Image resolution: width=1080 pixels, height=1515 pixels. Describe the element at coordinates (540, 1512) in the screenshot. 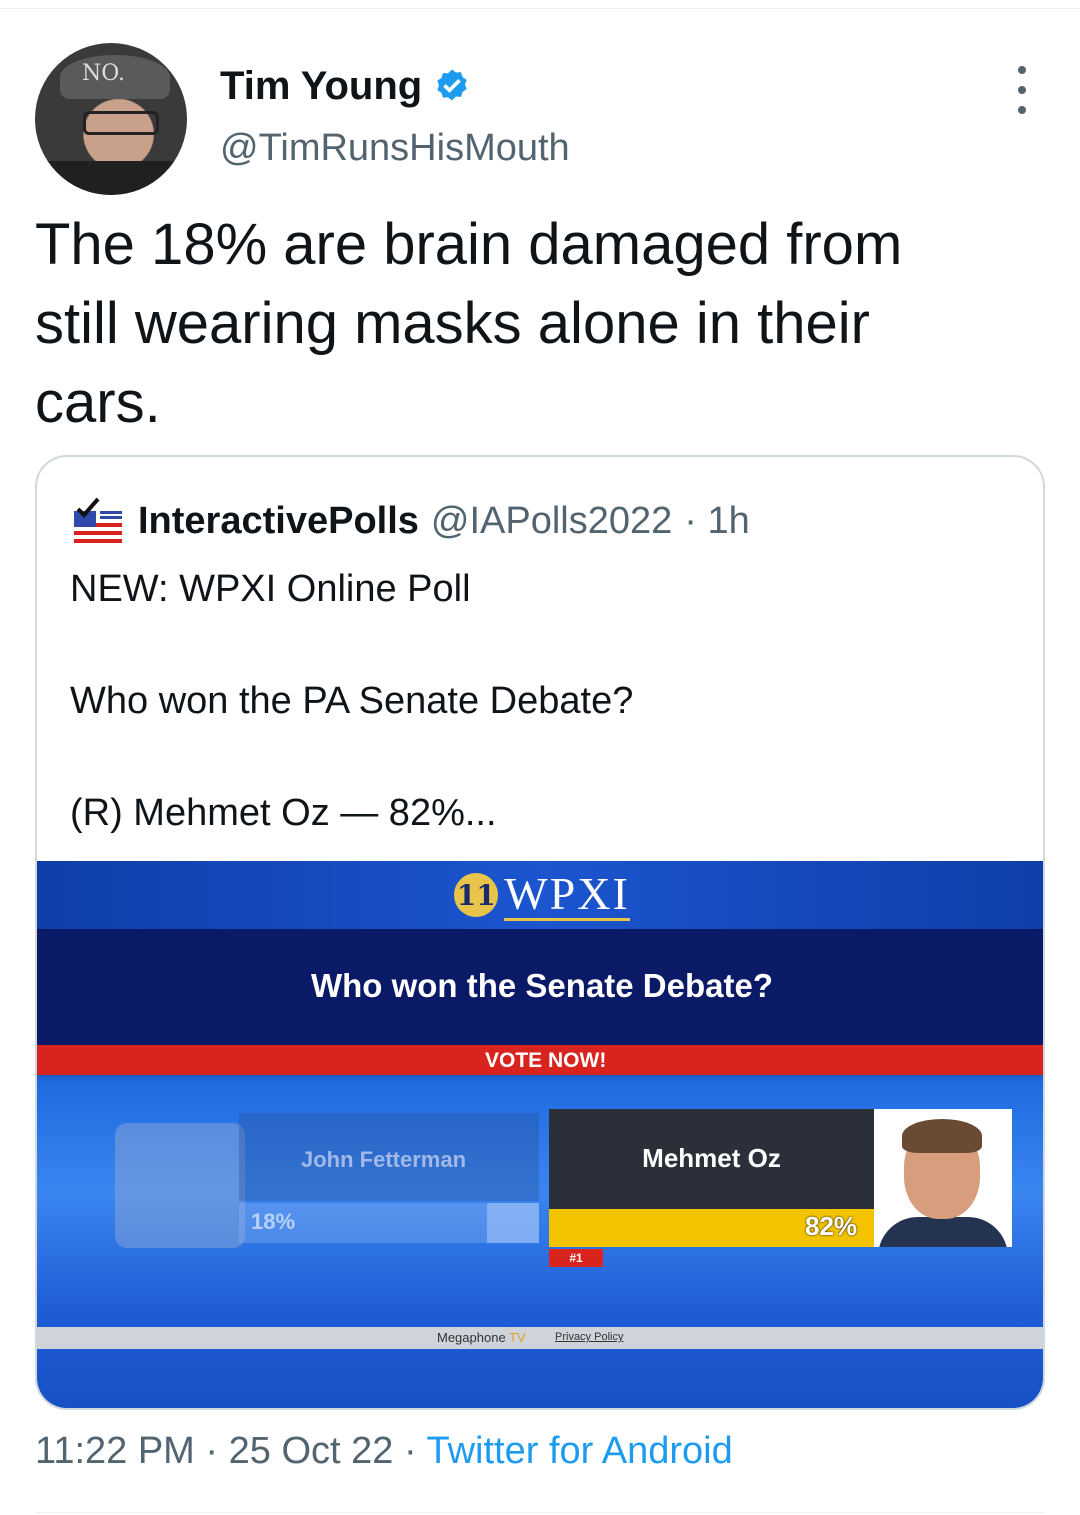

I see `bottom-divider` at that location.